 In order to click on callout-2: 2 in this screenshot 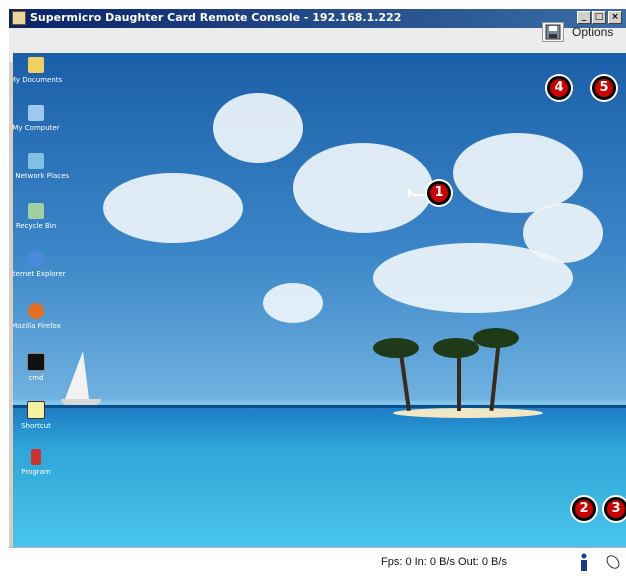, I will do `click(584, 509)`.